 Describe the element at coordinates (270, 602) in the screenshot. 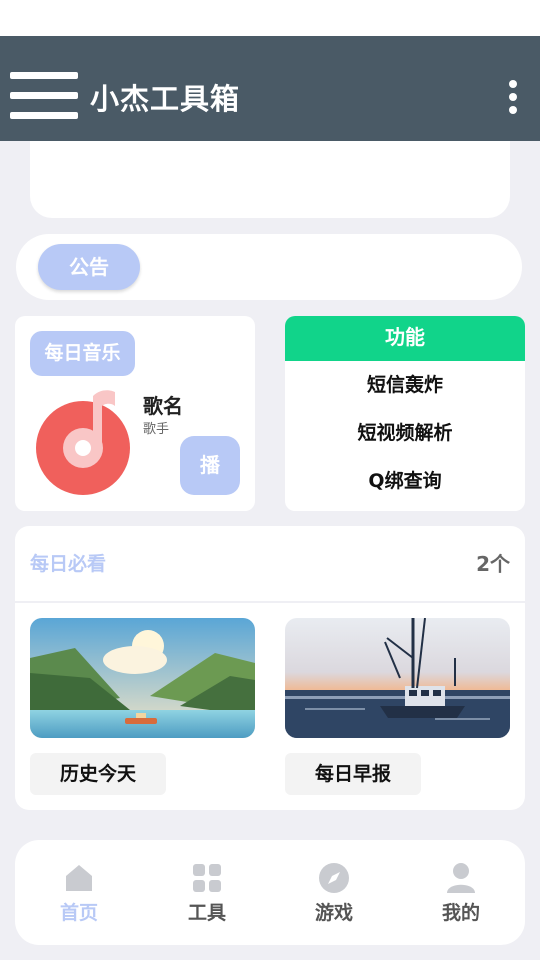

I see `divider` at that location.